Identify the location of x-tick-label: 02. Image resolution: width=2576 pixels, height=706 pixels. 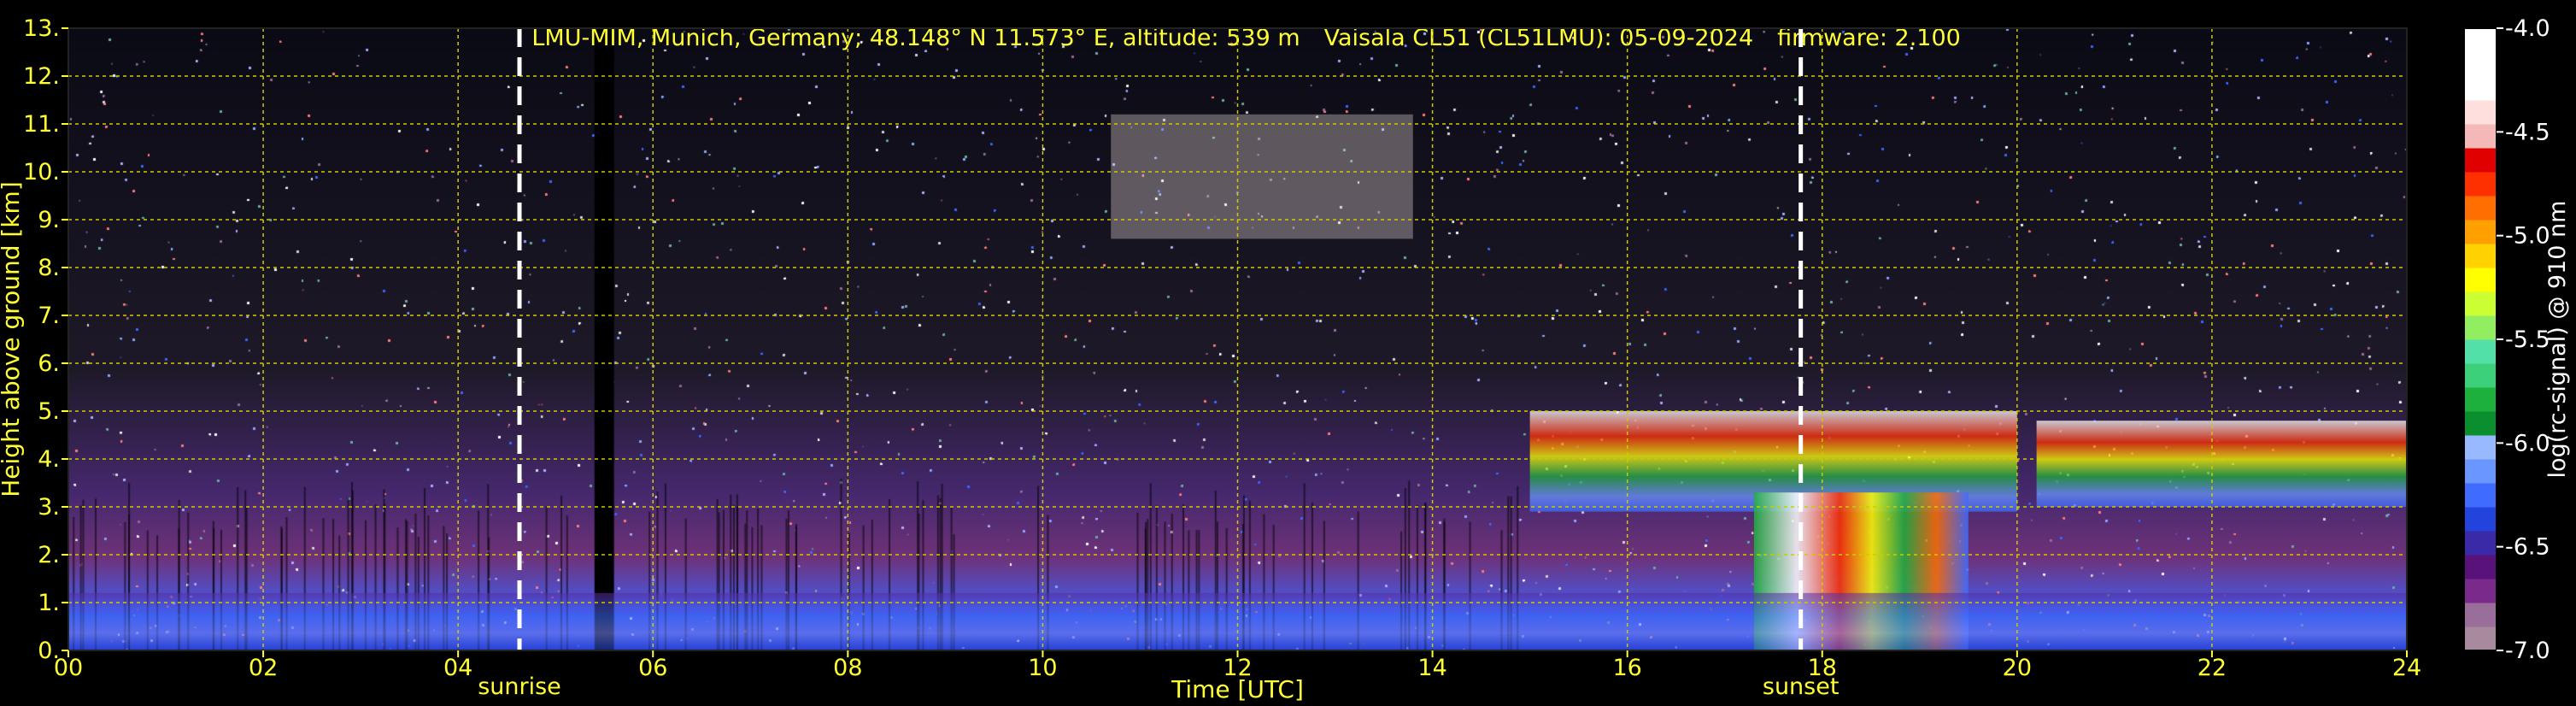
(263, 668).